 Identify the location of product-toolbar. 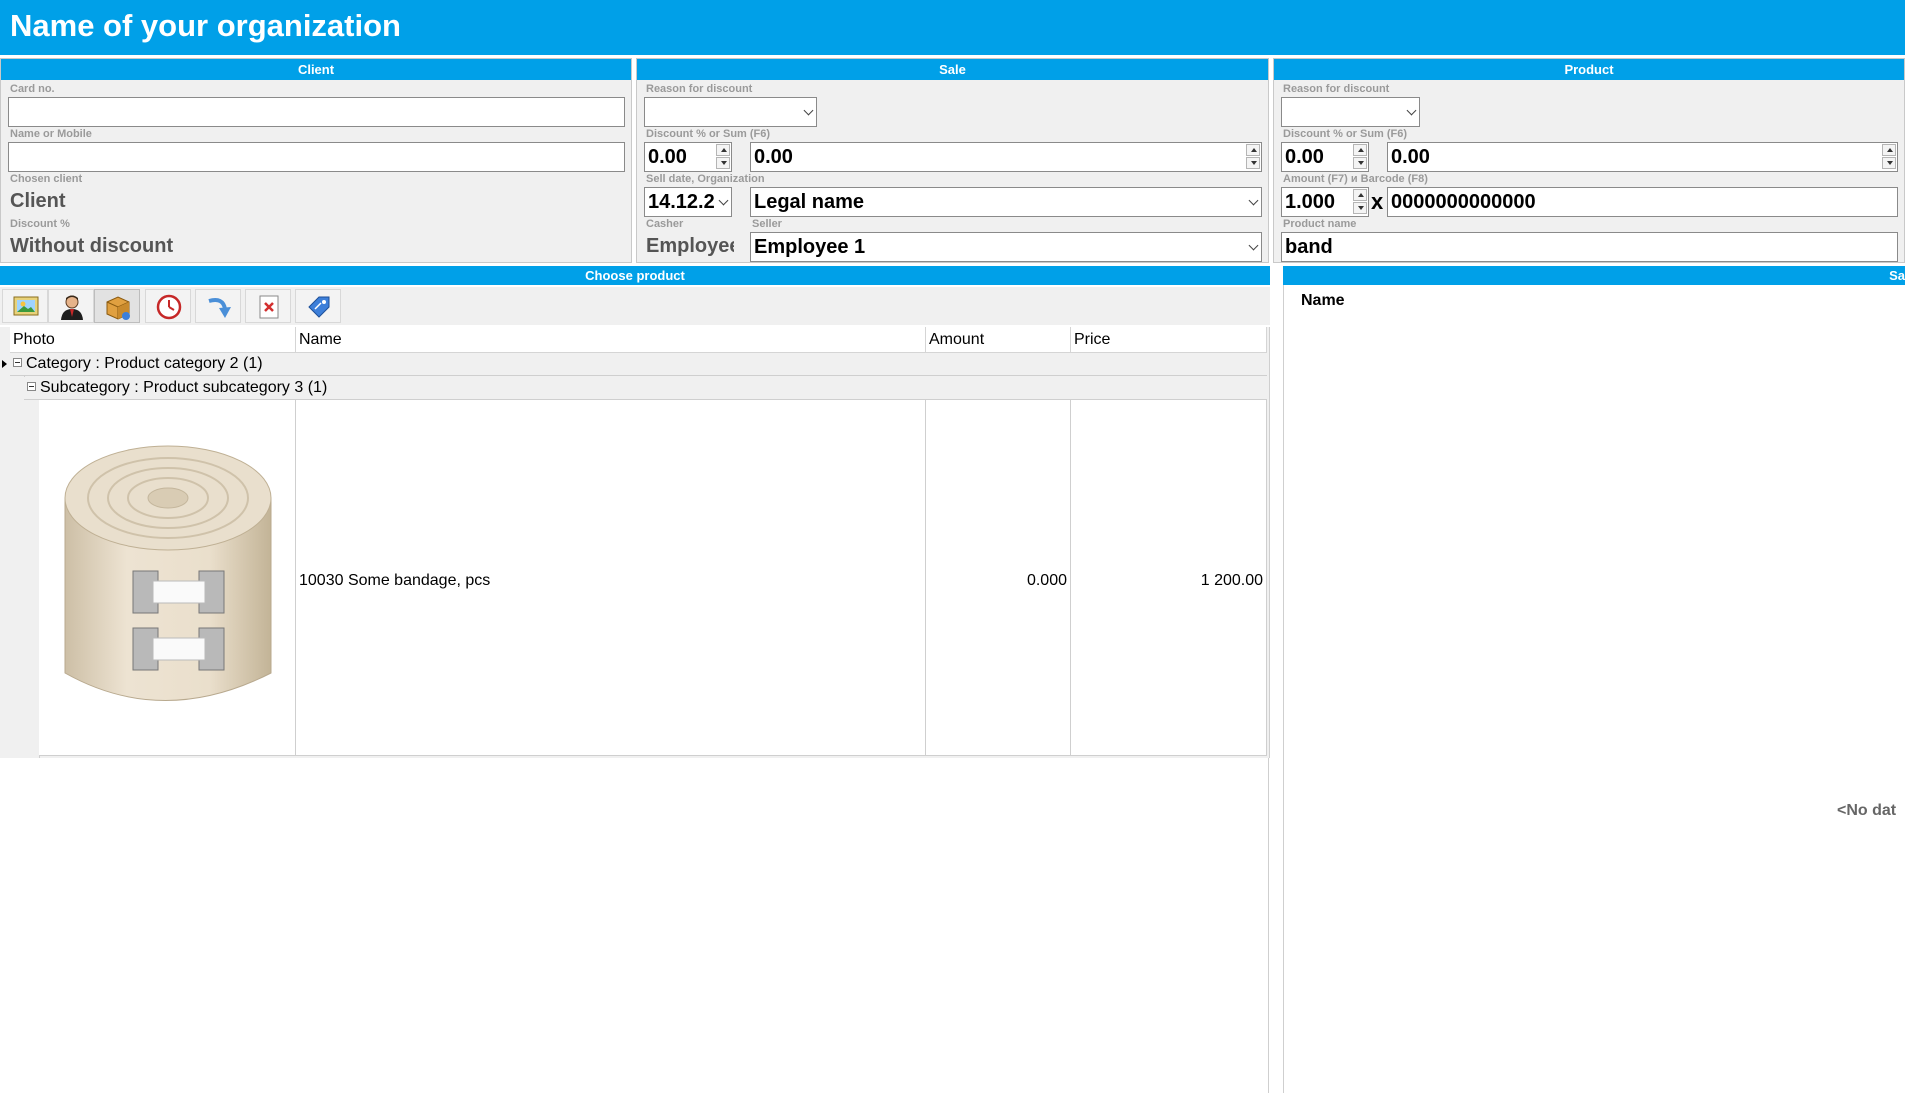
(635, 306).